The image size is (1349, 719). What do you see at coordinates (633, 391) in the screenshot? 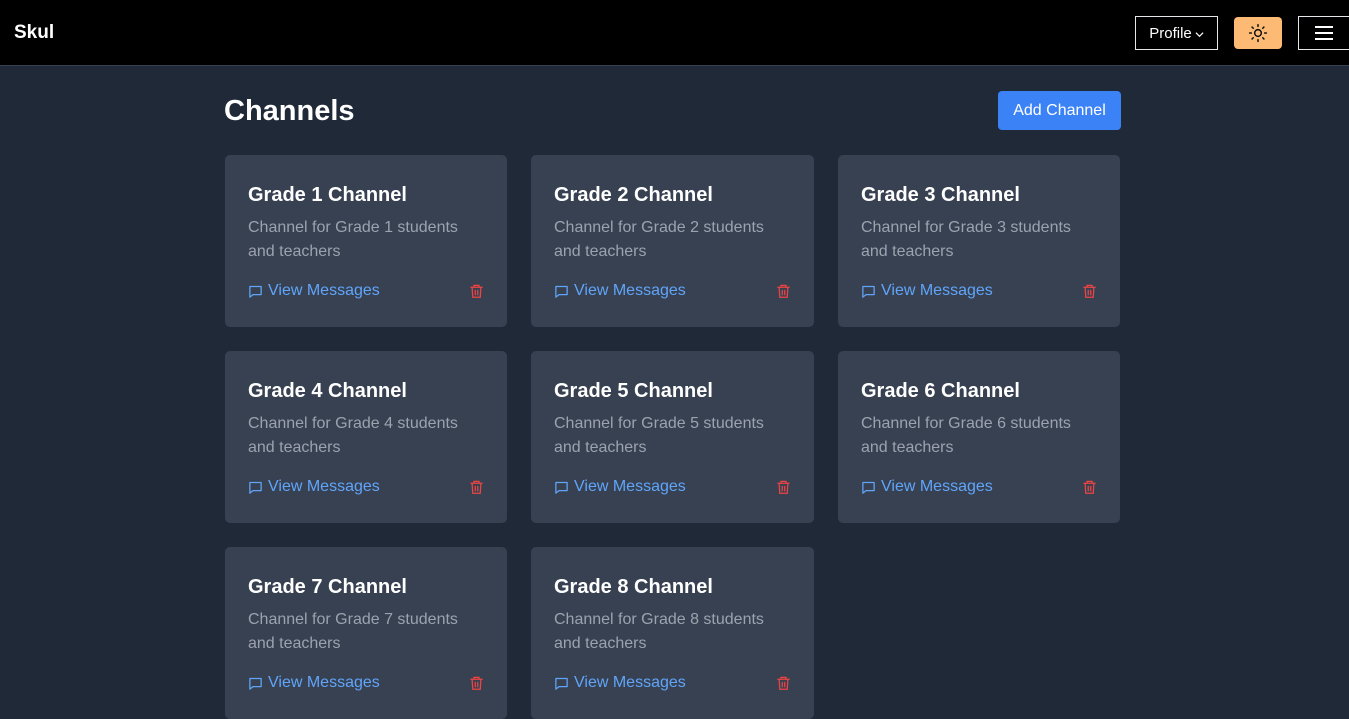
I see `channel-title: Grade 5 Channel` at bounding box center [633, 391].